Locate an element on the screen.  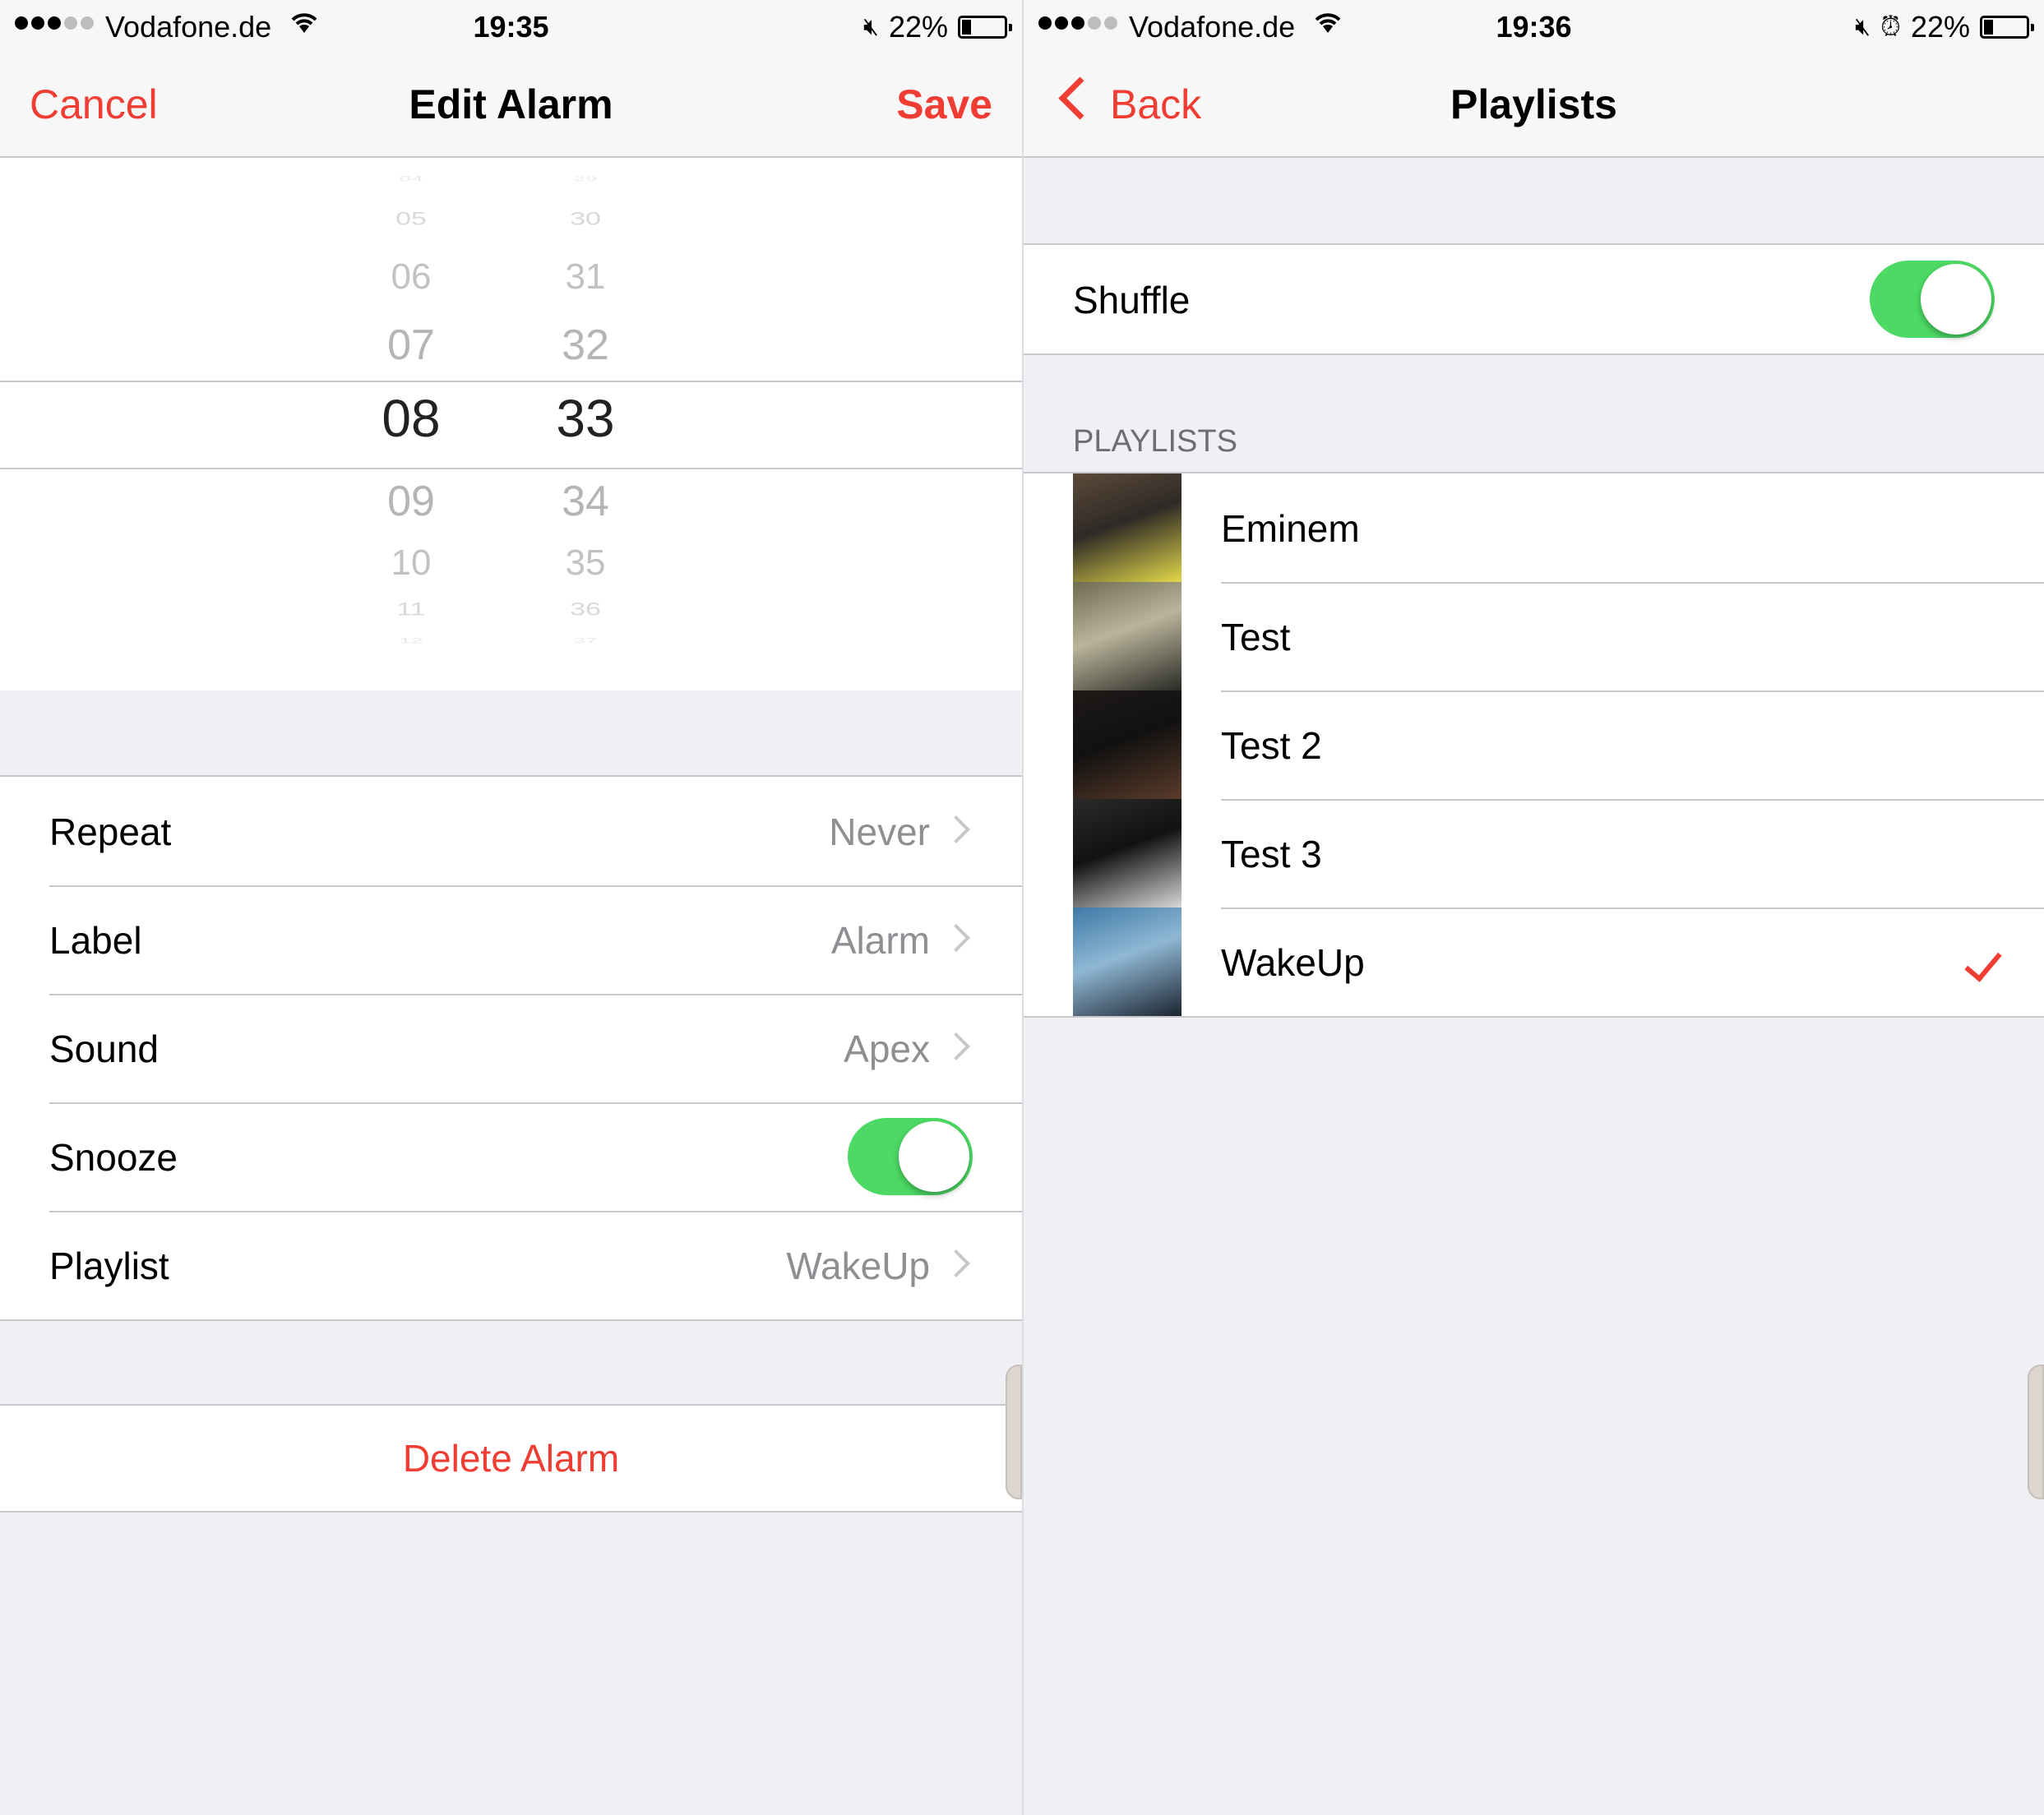
playlist-name: Eminem is located at coordinates (1290, 528).